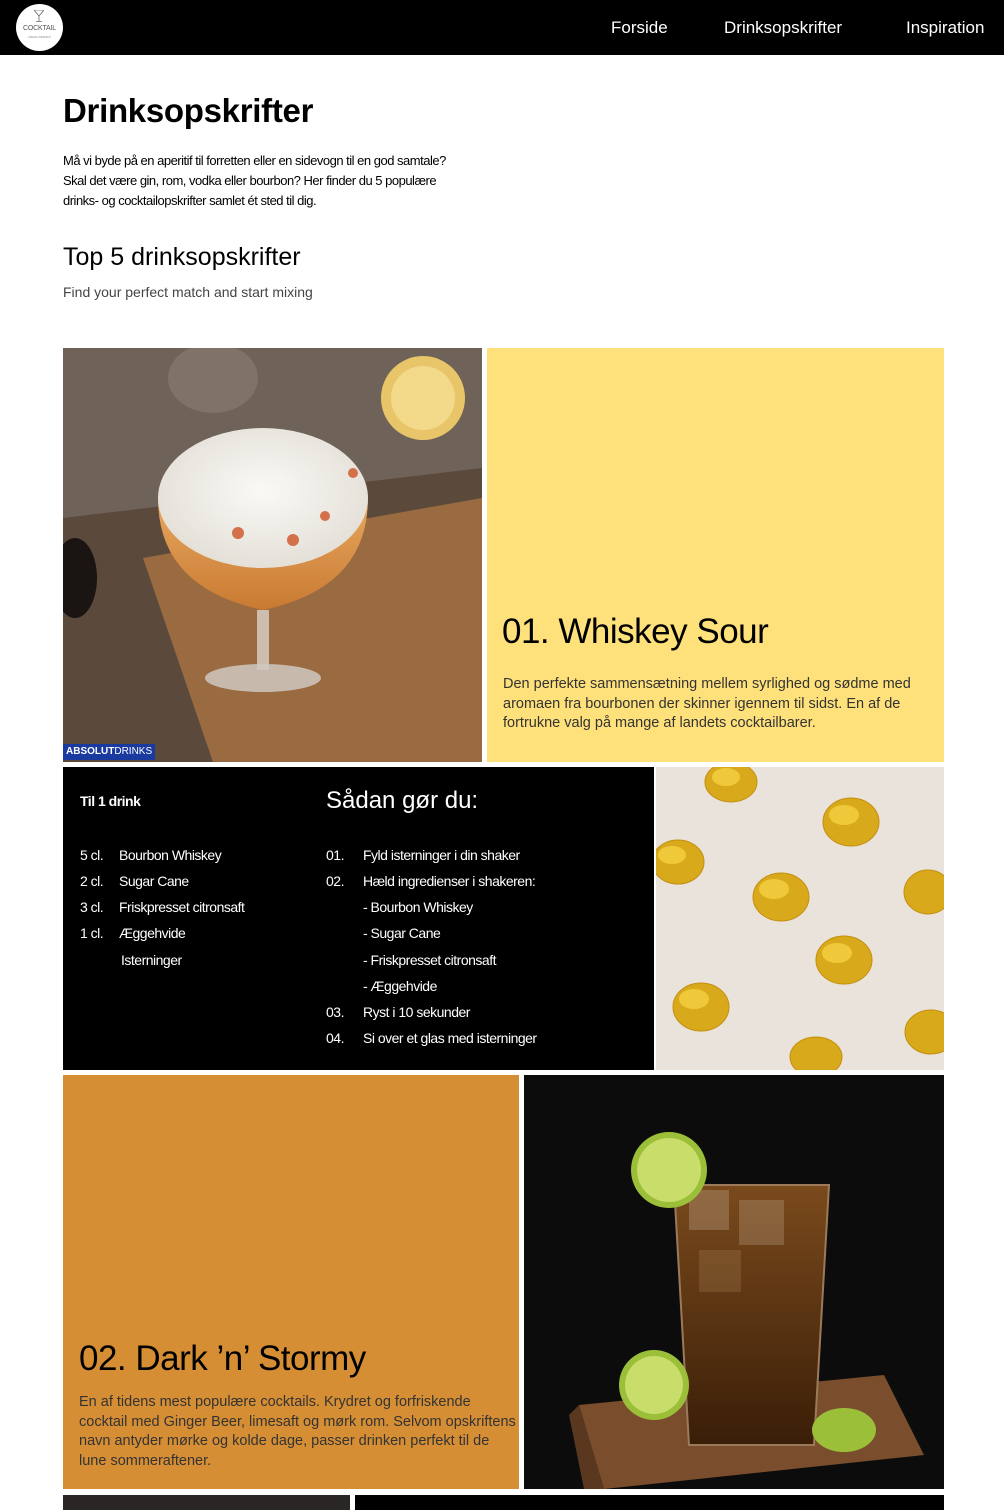  I want to click on ingredient-item: 3 cl. Friskpresset citronsaft, so click(162, 907).